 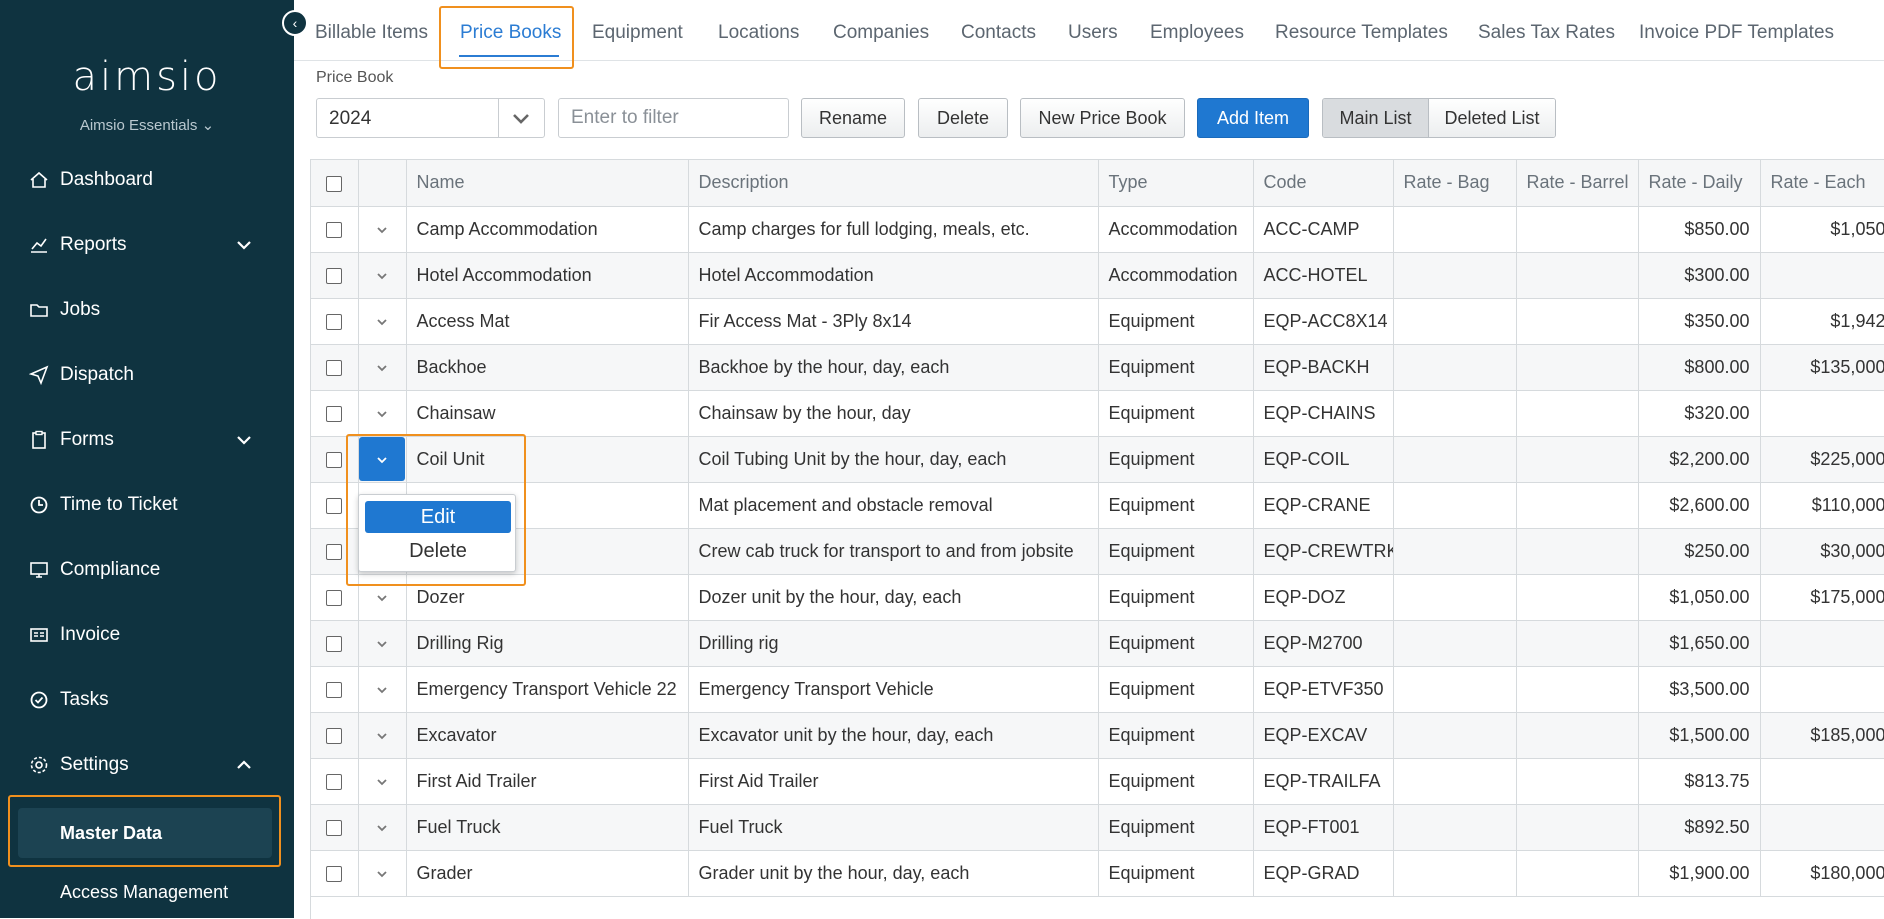 What do you see at coordinates (1323, 183) in the screenshot?
I see `column-header-code: Code` at bounding box center [1323, 183].